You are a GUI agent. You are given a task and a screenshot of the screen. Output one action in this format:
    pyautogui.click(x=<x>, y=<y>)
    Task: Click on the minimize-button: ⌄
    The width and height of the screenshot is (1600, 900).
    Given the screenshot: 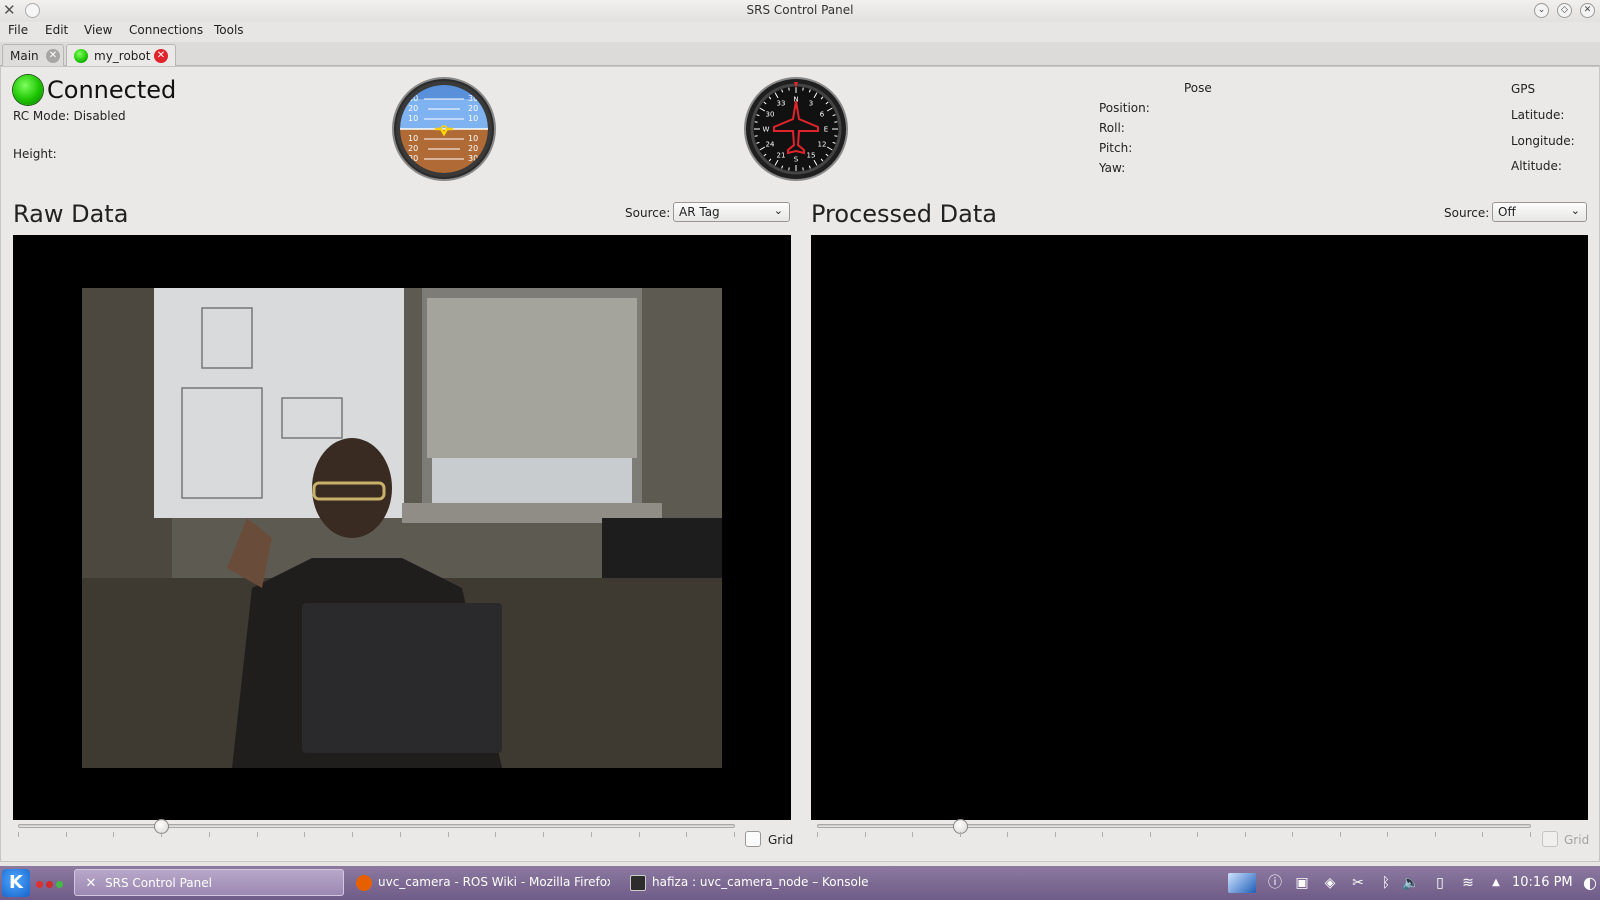 What is the action you would take?
    pyautogui.click(x=1541, y=10)
    